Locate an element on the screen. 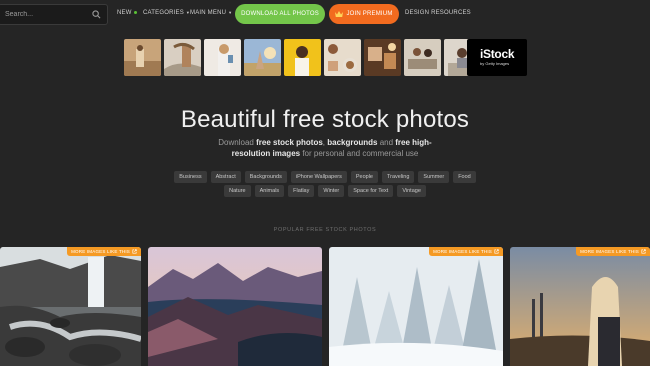 The width and height of the screenshot is (650, 366). search-box is located at coordinates (54, 14).